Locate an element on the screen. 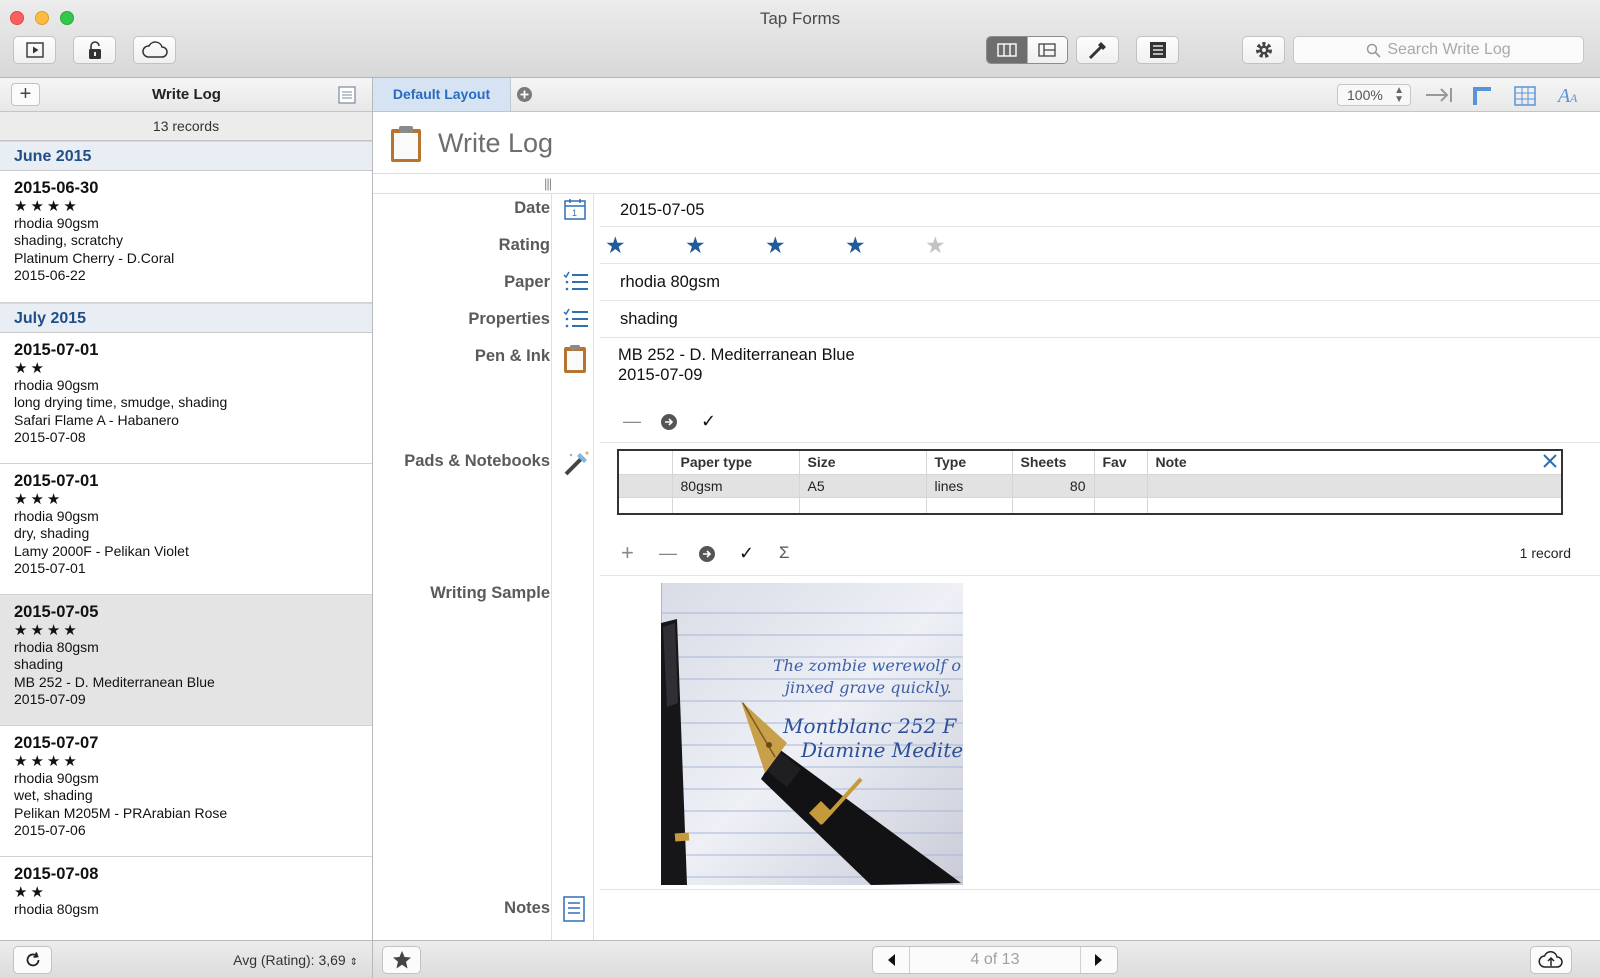  favorite-button is located at coordinates (401, 960).